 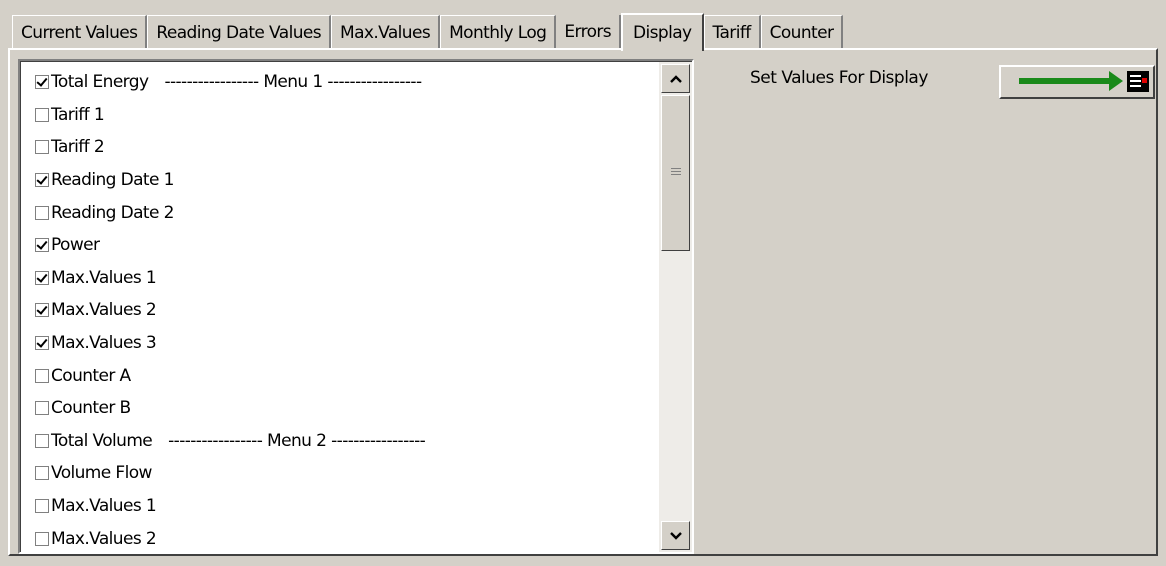 What do you see at coordinates (339, 147) in the screenshot?
I see `list-item: Tariff 2` at bounding box center [339, 147].